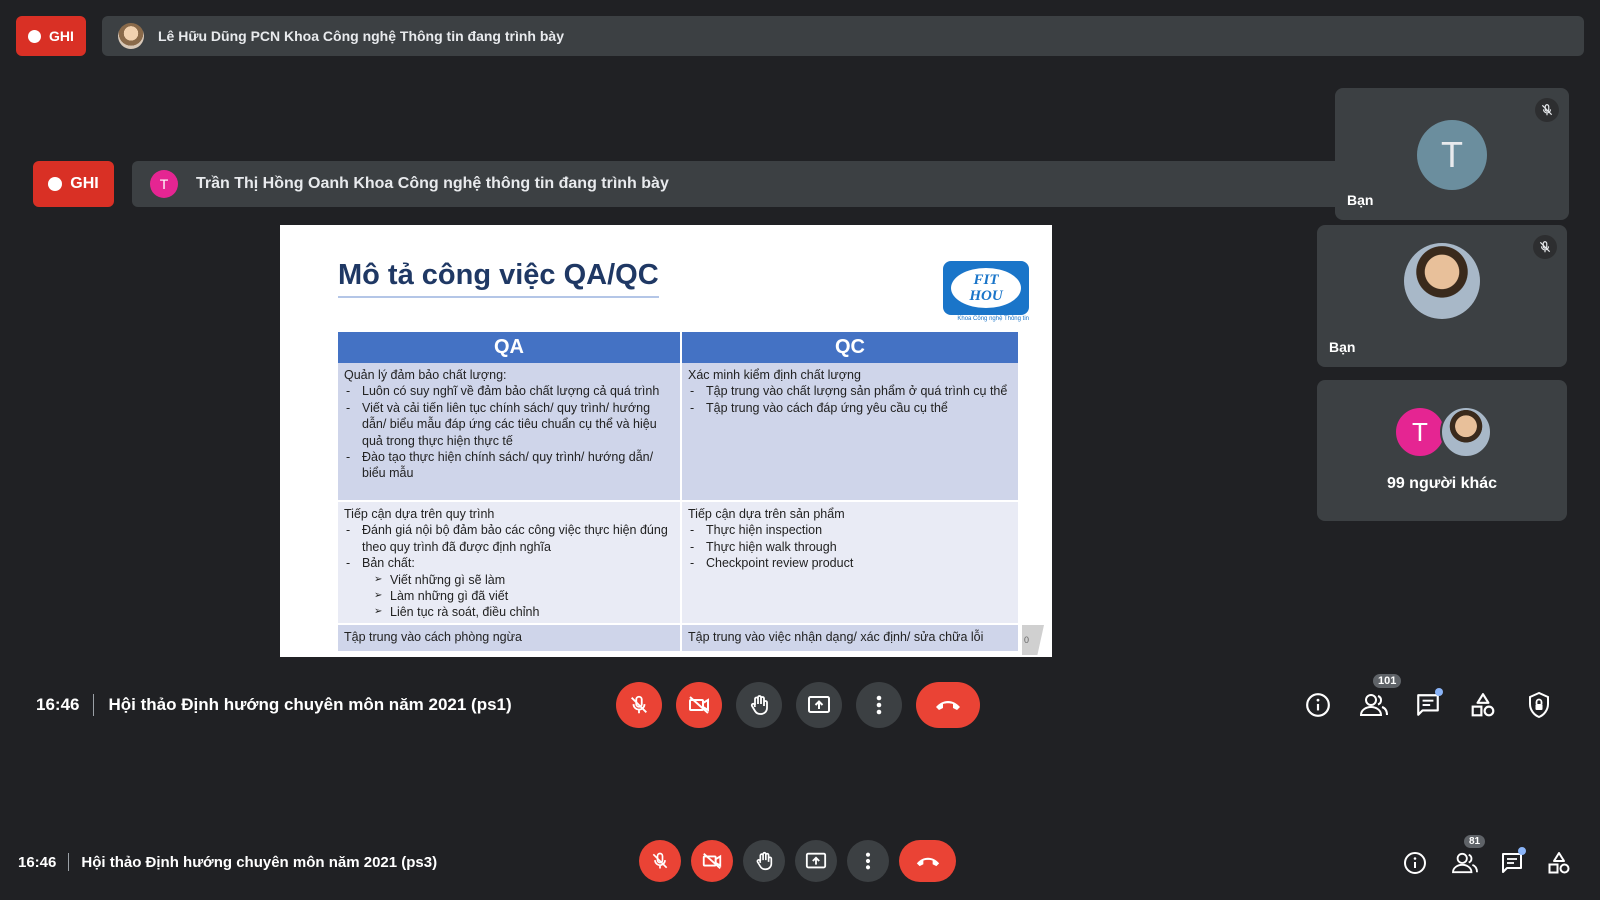 The width and height of the screenshot is (1600, 900). I want to click on inner-leave-call-button, so click(948, 705).